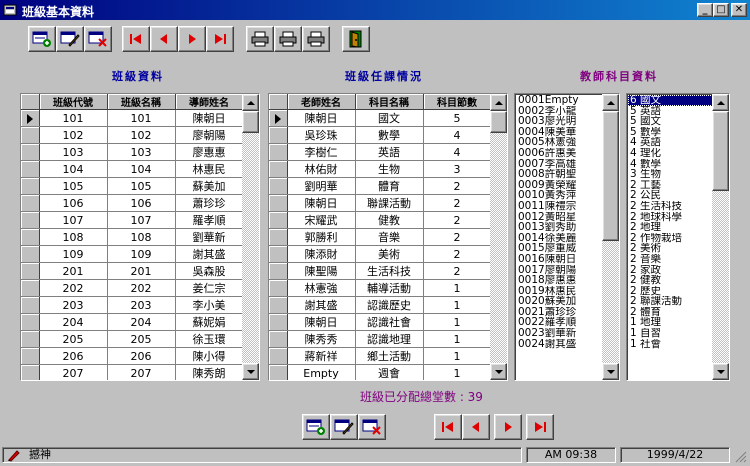  Describe the element at coordinates (209, 305) in the screenshot. I see `table-cell: 李小美` at that location.